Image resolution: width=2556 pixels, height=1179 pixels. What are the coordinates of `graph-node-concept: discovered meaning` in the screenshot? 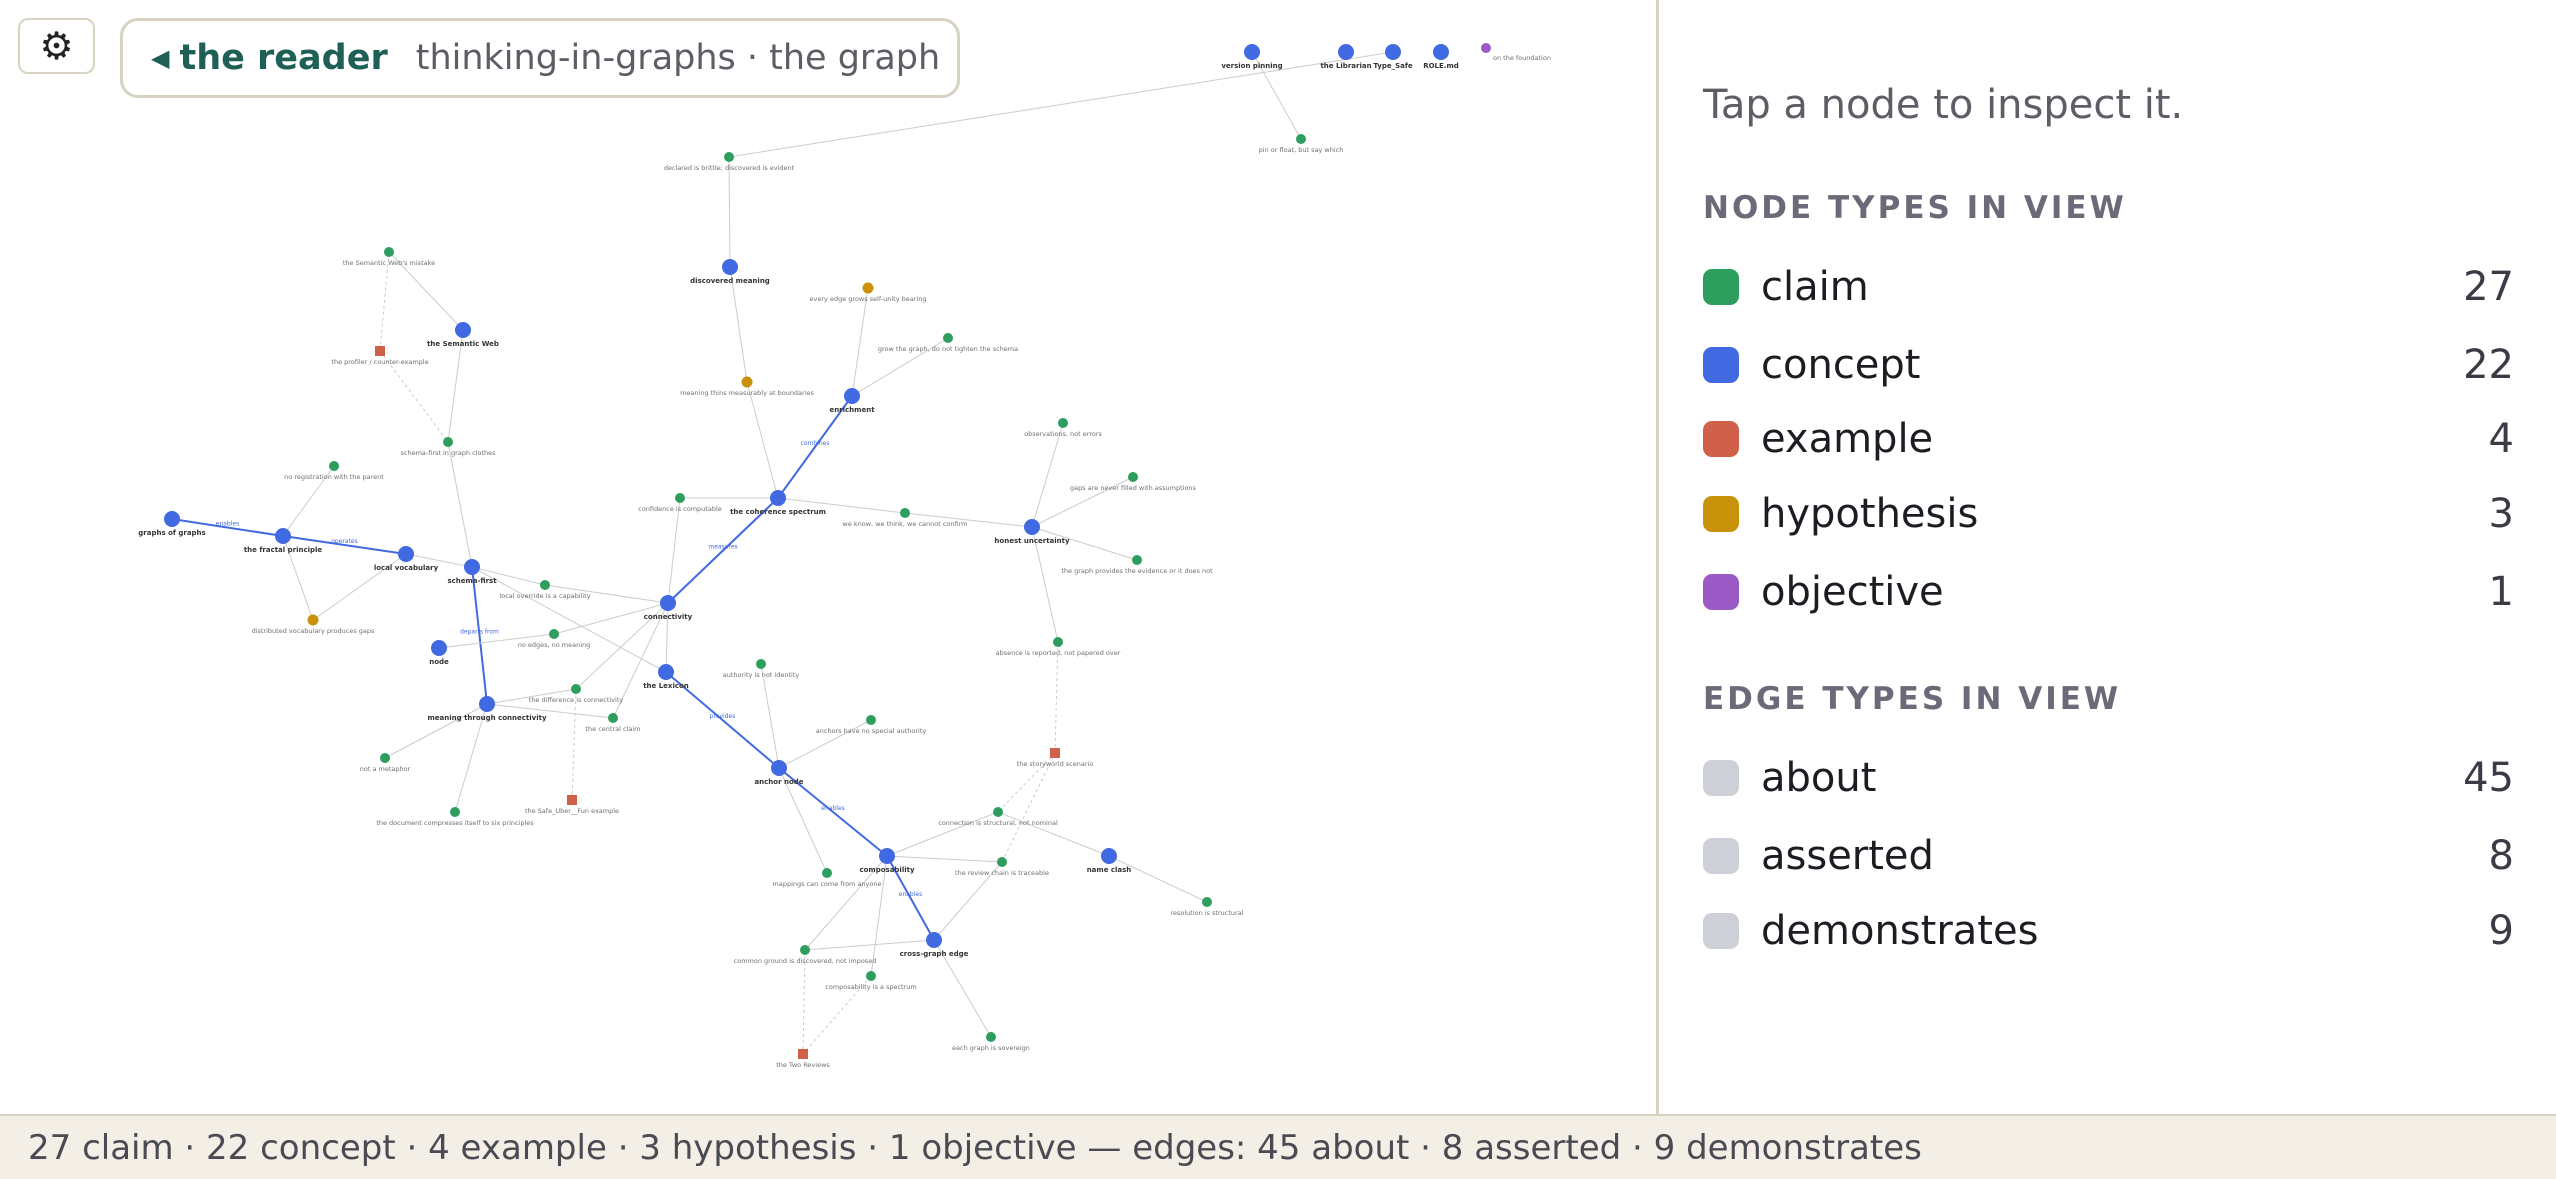 It's located at (730, 272).